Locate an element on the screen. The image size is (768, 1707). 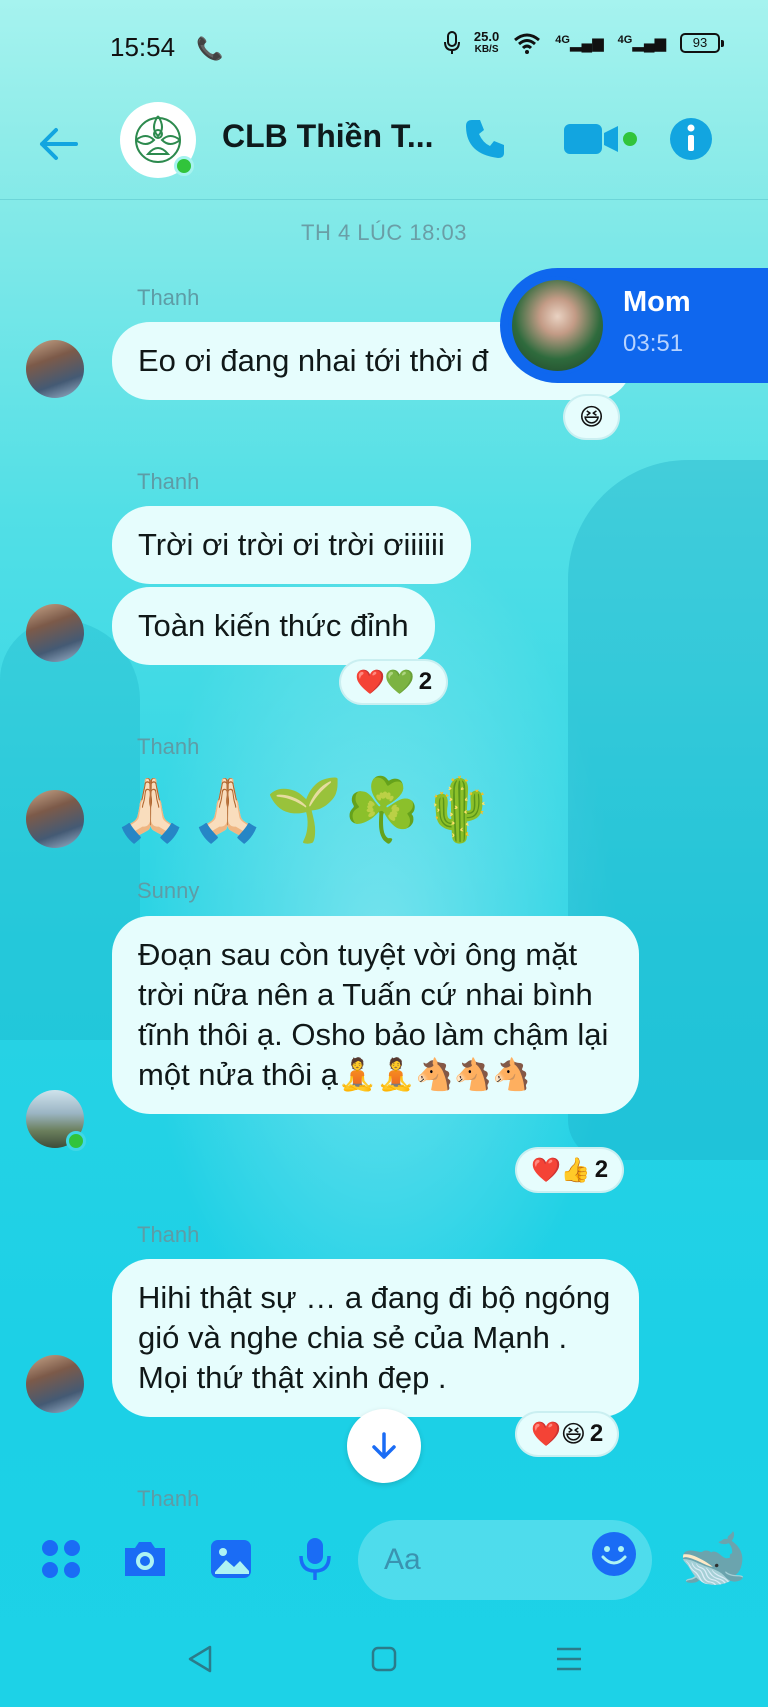
network-speed-unit: KB/S is located at coordinates (486, 49).